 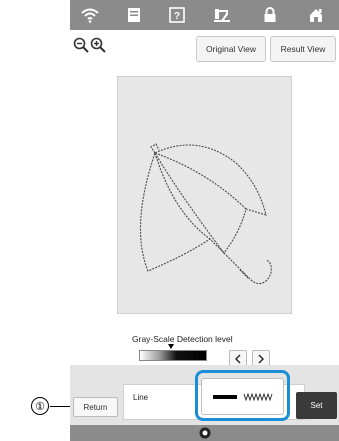 What do you see at coordinates (222, 15) in the screenshot?
I see `thread-icon` at bounding box center [222, 15].